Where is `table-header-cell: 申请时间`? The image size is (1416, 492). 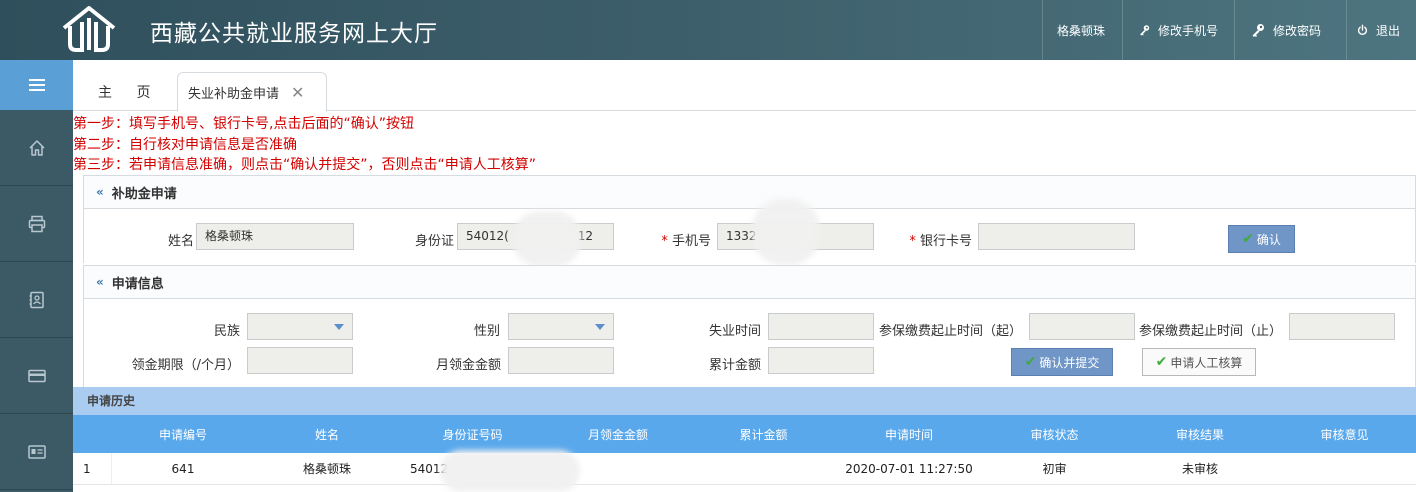
table-header-cell: 申请时间 is located at coordinates (908, 434).